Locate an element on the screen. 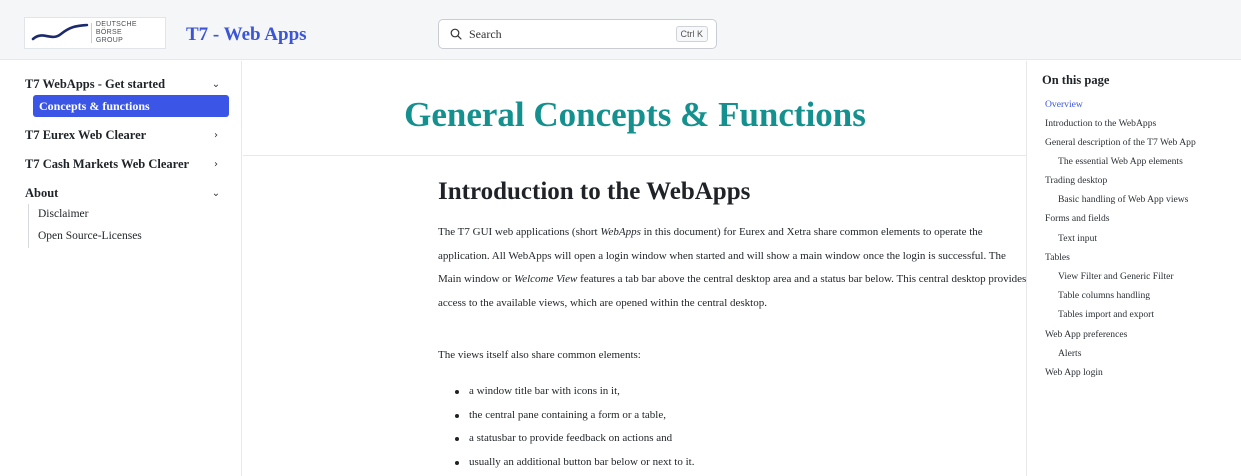 Image resolution: width=1241 pixels, height=476 pixels. toc-item-preferences: Web App preferences is located at coordinates (1086, 334).